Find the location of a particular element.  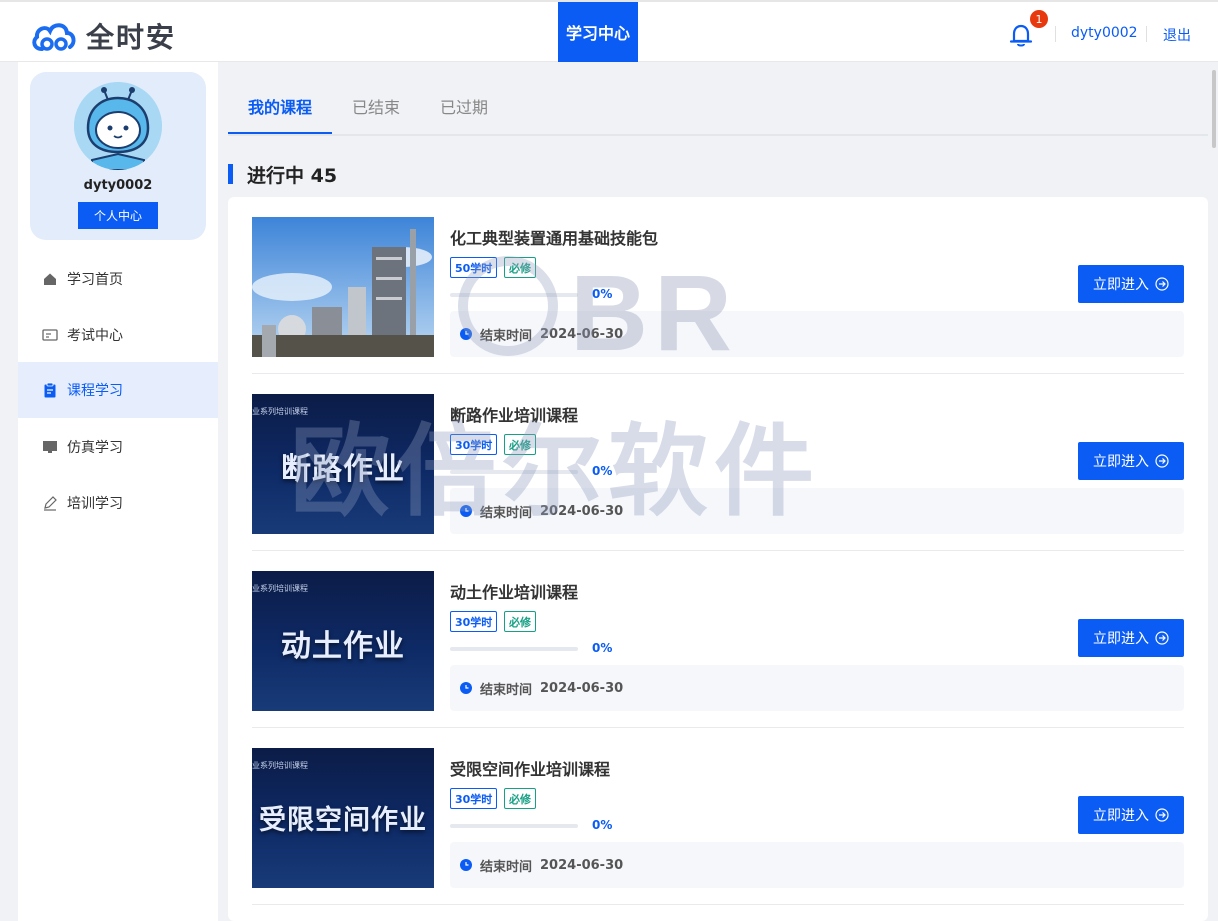

thumbnail-title: 动土作业 is located at coordinates (343, 646).